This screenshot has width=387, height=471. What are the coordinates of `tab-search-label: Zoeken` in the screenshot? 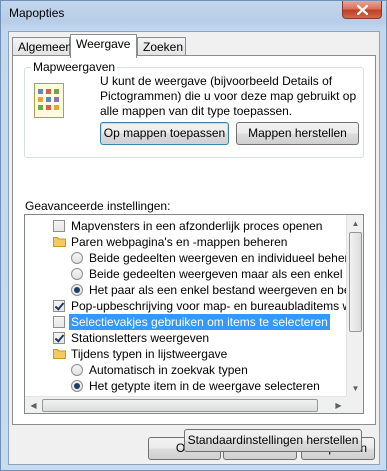 It's located at (163, 47).